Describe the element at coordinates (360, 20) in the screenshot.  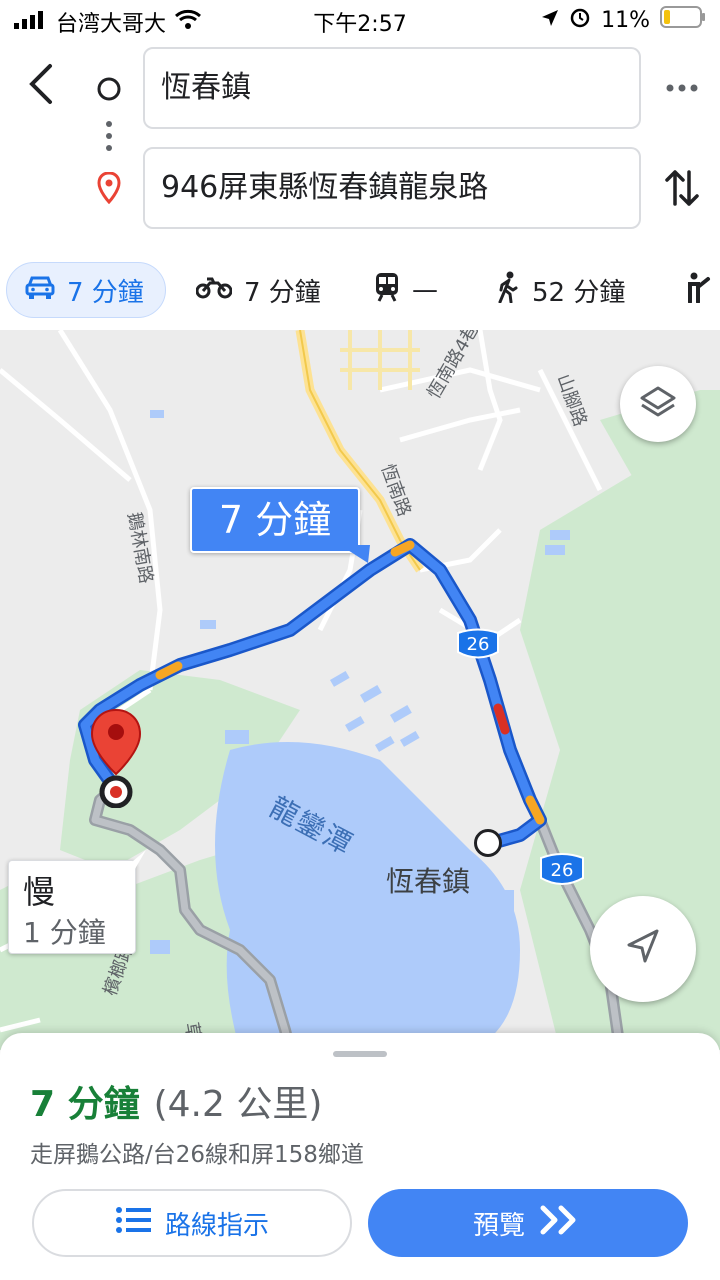
I see `status-bar: 台湾大哥大 下午2:57 11%` at that location.